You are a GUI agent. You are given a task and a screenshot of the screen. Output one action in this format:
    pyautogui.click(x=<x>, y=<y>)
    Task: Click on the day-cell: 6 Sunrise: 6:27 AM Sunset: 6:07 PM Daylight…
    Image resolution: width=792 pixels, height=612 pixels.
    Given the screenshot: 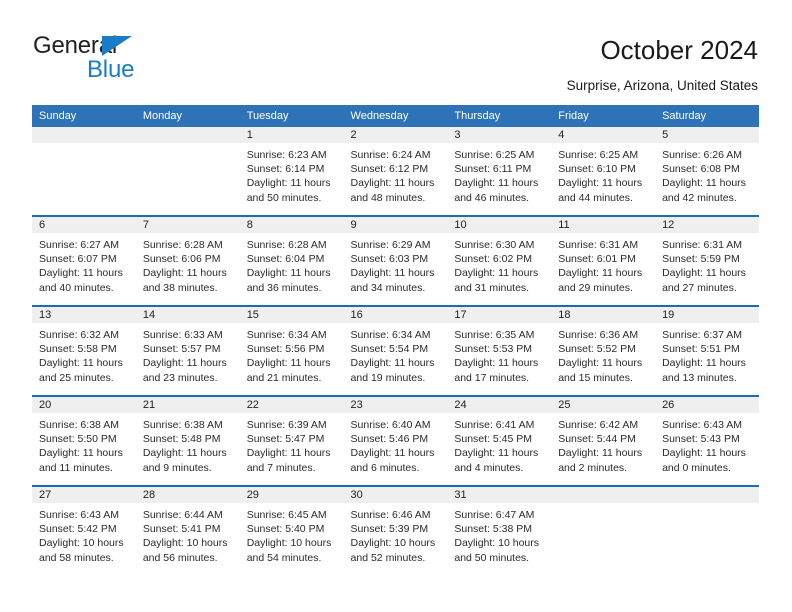 What is the action you would take?
    pyautogui.click(x=84, y=260)
    